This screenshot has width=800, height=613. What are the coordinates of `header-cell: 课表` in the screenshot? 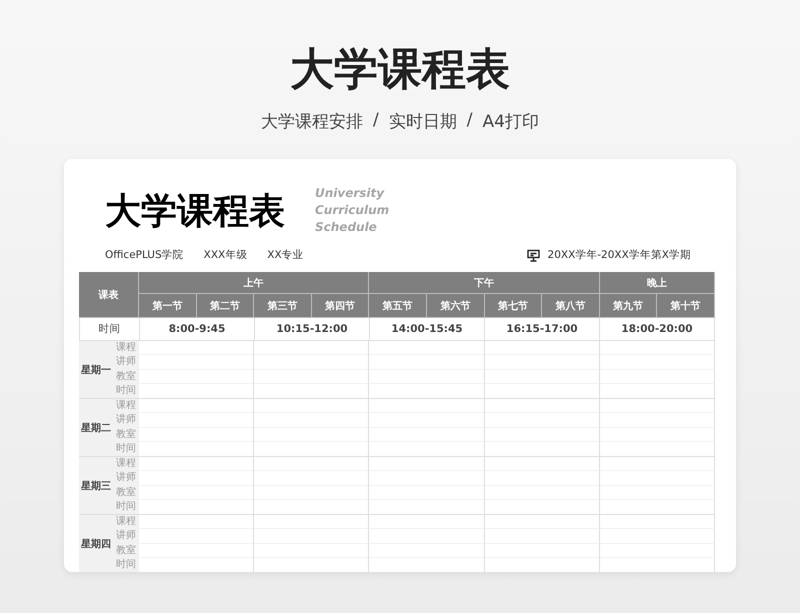 It's located at (109, 295).